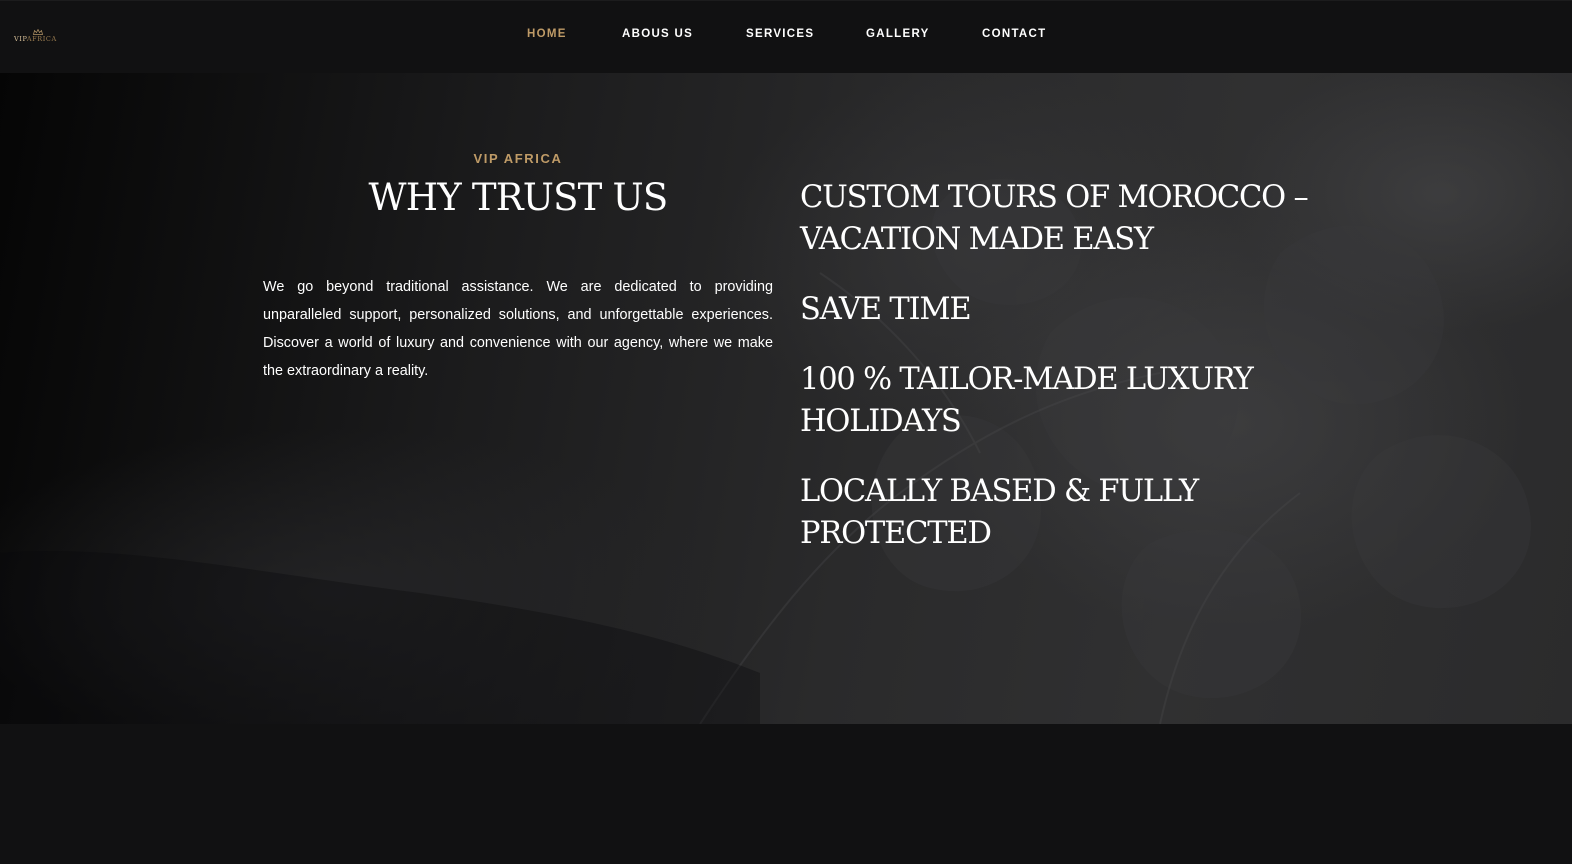 This screenshot has width=1572, height=864. Describe the element at coordinates (1014, 34) in the screenshot. I see `nav-item-contact: CONTACT` at that location.